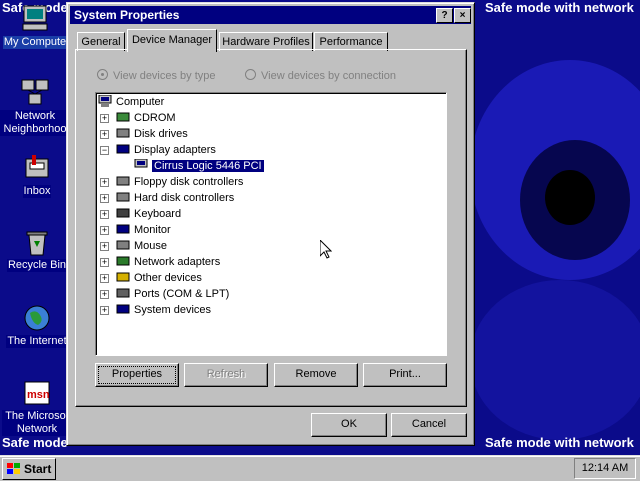 The height and width of the screenshot is (481, 640). I want to click on tree-label: Floppy disk controllers, so click(189, 182).